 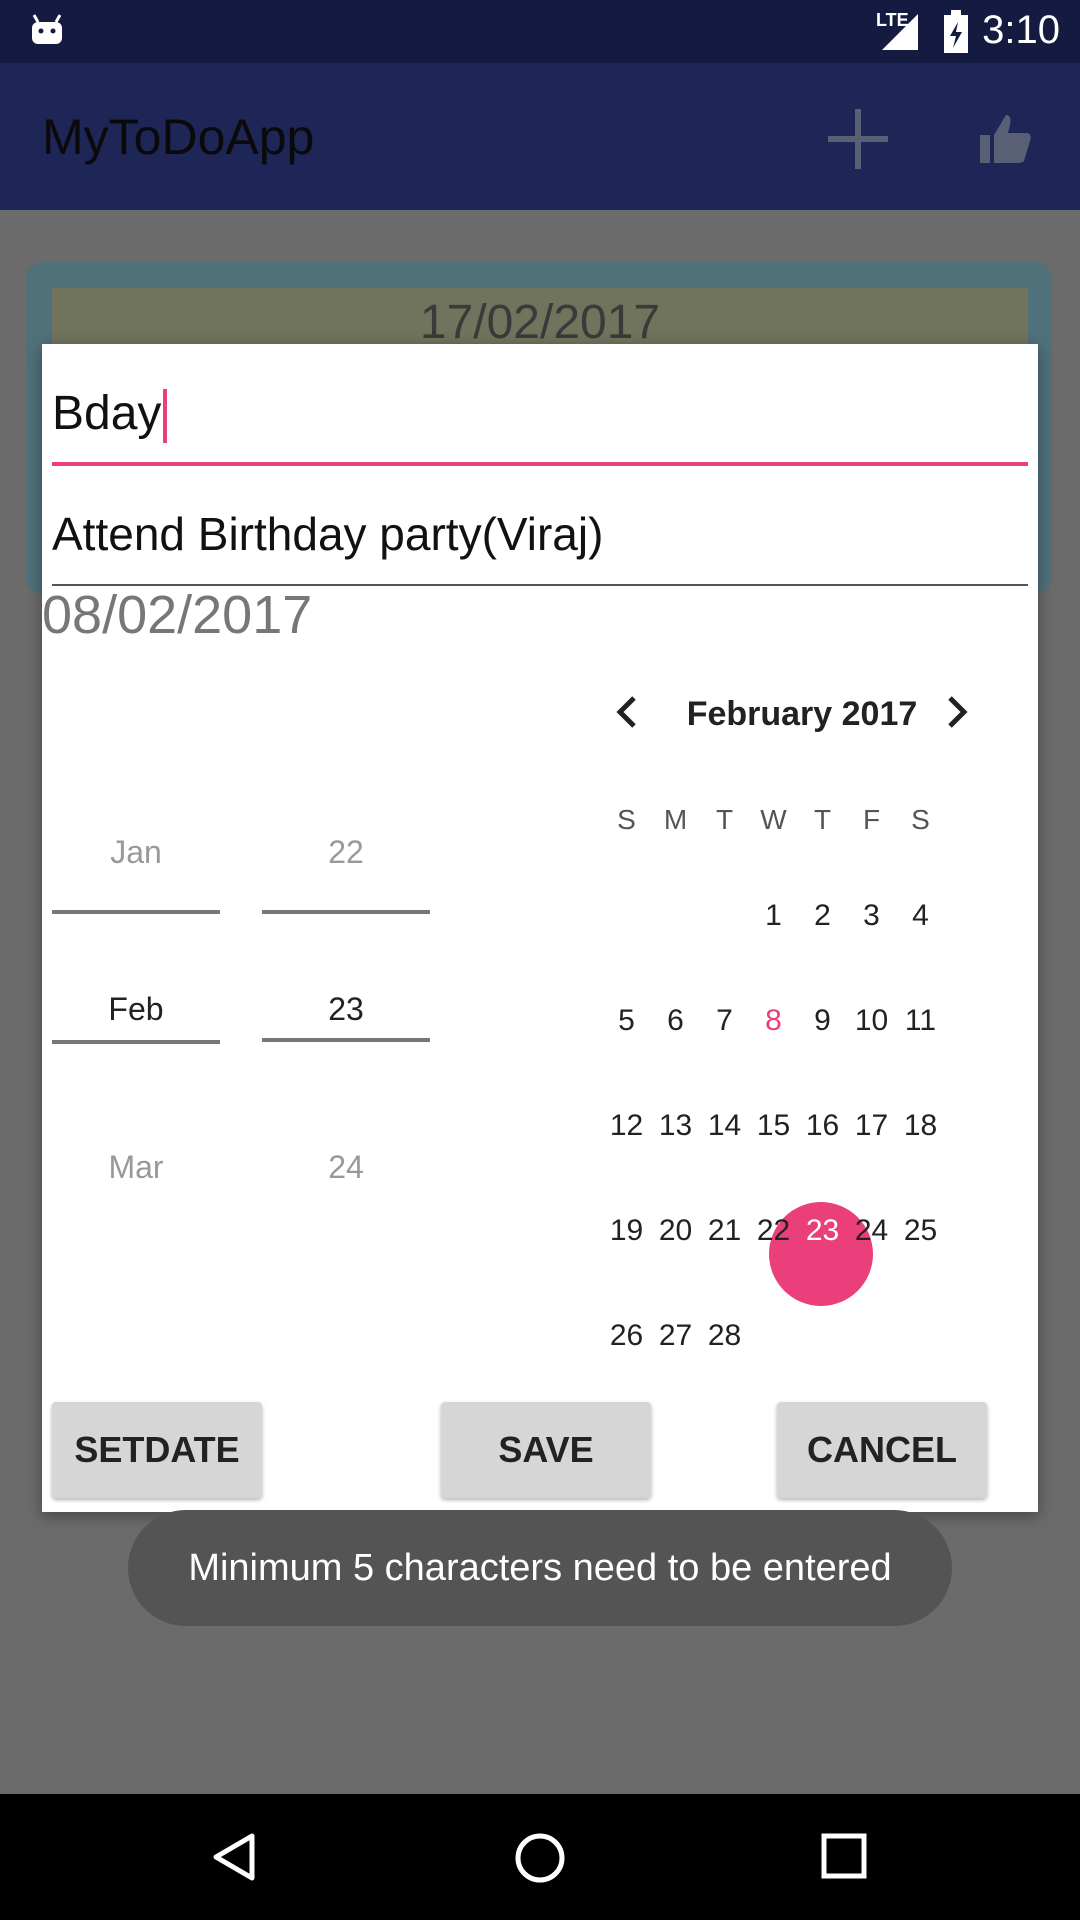 What do you see at coordinates (844, 1856) in the screenshot?
I see `recents-icon` at bounding box center [844, 1856].